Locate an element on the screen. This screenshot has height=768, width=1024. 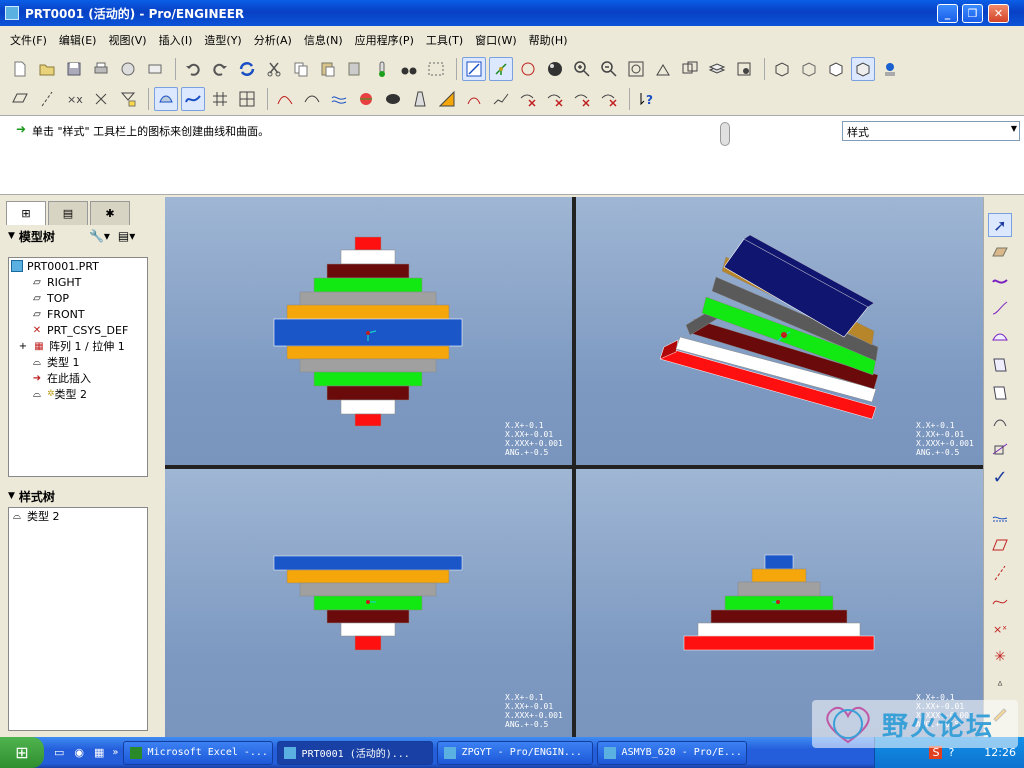
mail-button is located at coordinates (155, 69).